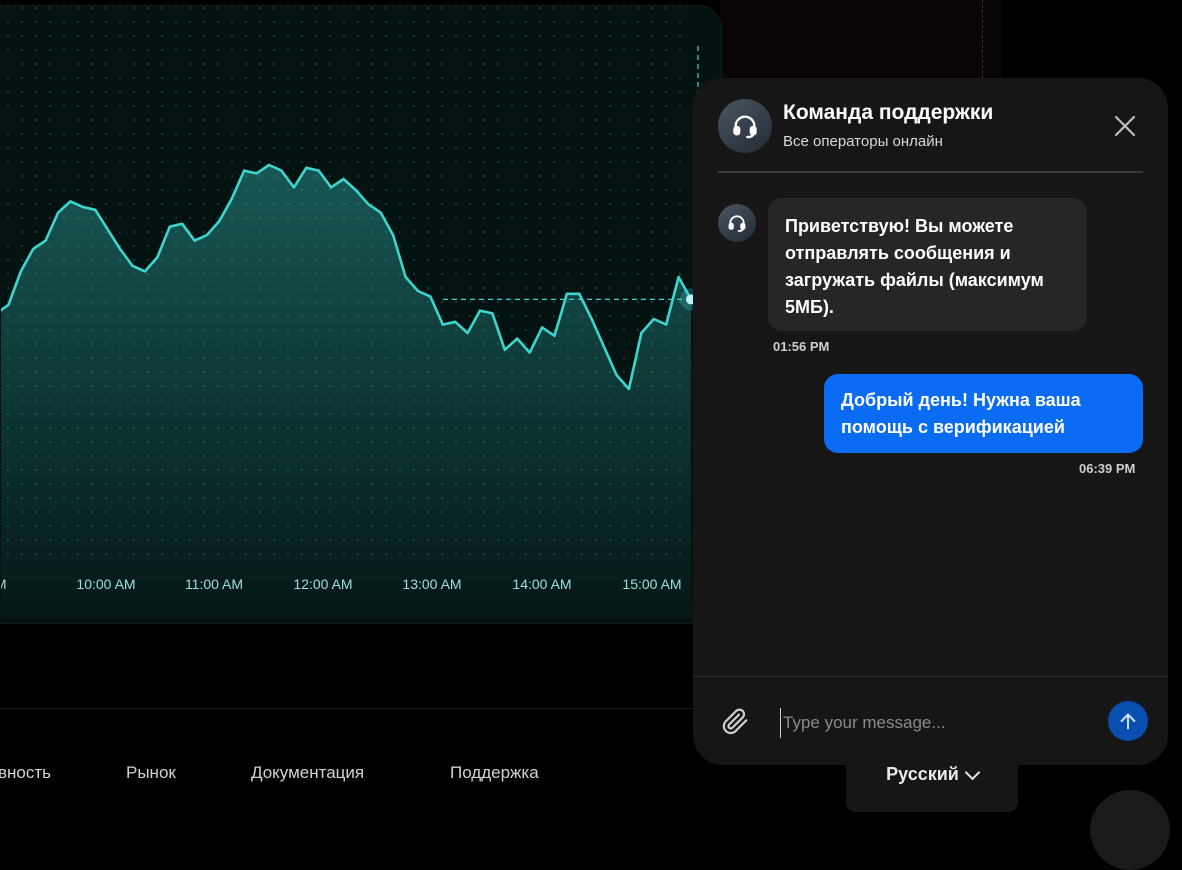 The image size is (1182, 870). I want to click on send-button, so click(1128, 721).